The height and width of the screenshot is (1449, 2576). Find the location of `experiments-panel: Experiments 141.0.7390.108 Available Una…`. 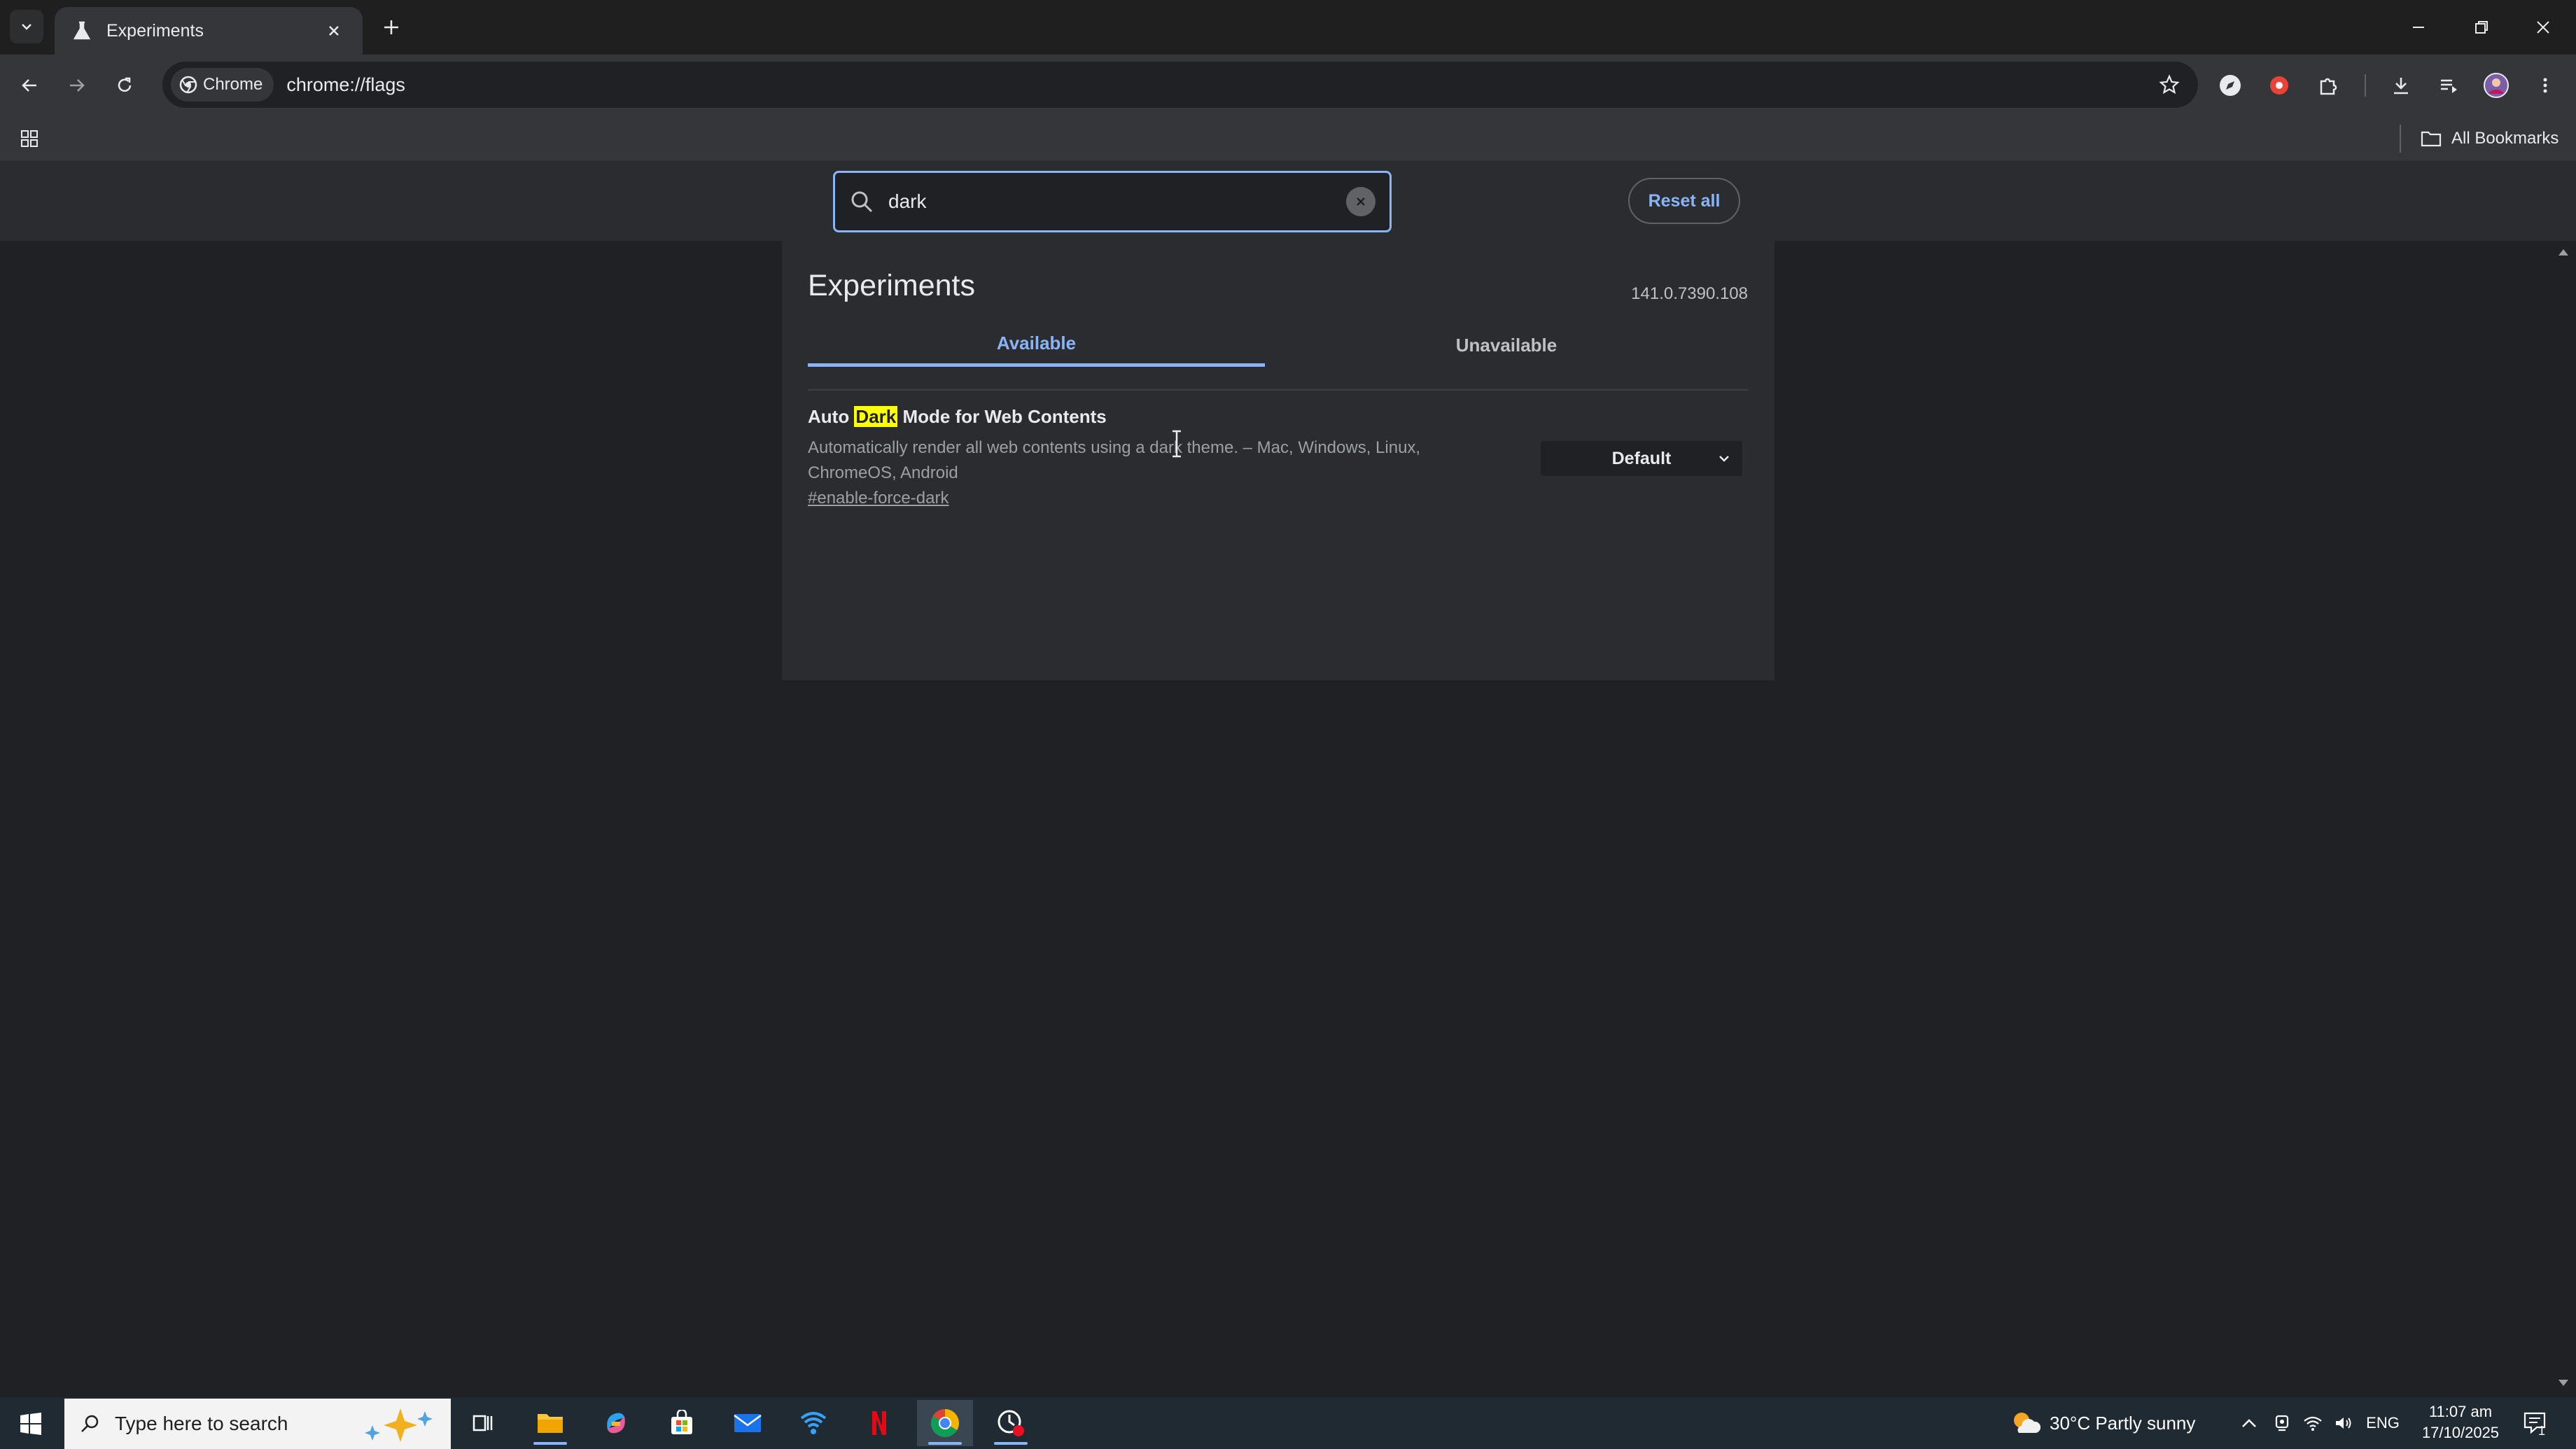

experiments-panel: Experiments 141.0.7390.108 Available Una… is located at coordinates (1278, 460).